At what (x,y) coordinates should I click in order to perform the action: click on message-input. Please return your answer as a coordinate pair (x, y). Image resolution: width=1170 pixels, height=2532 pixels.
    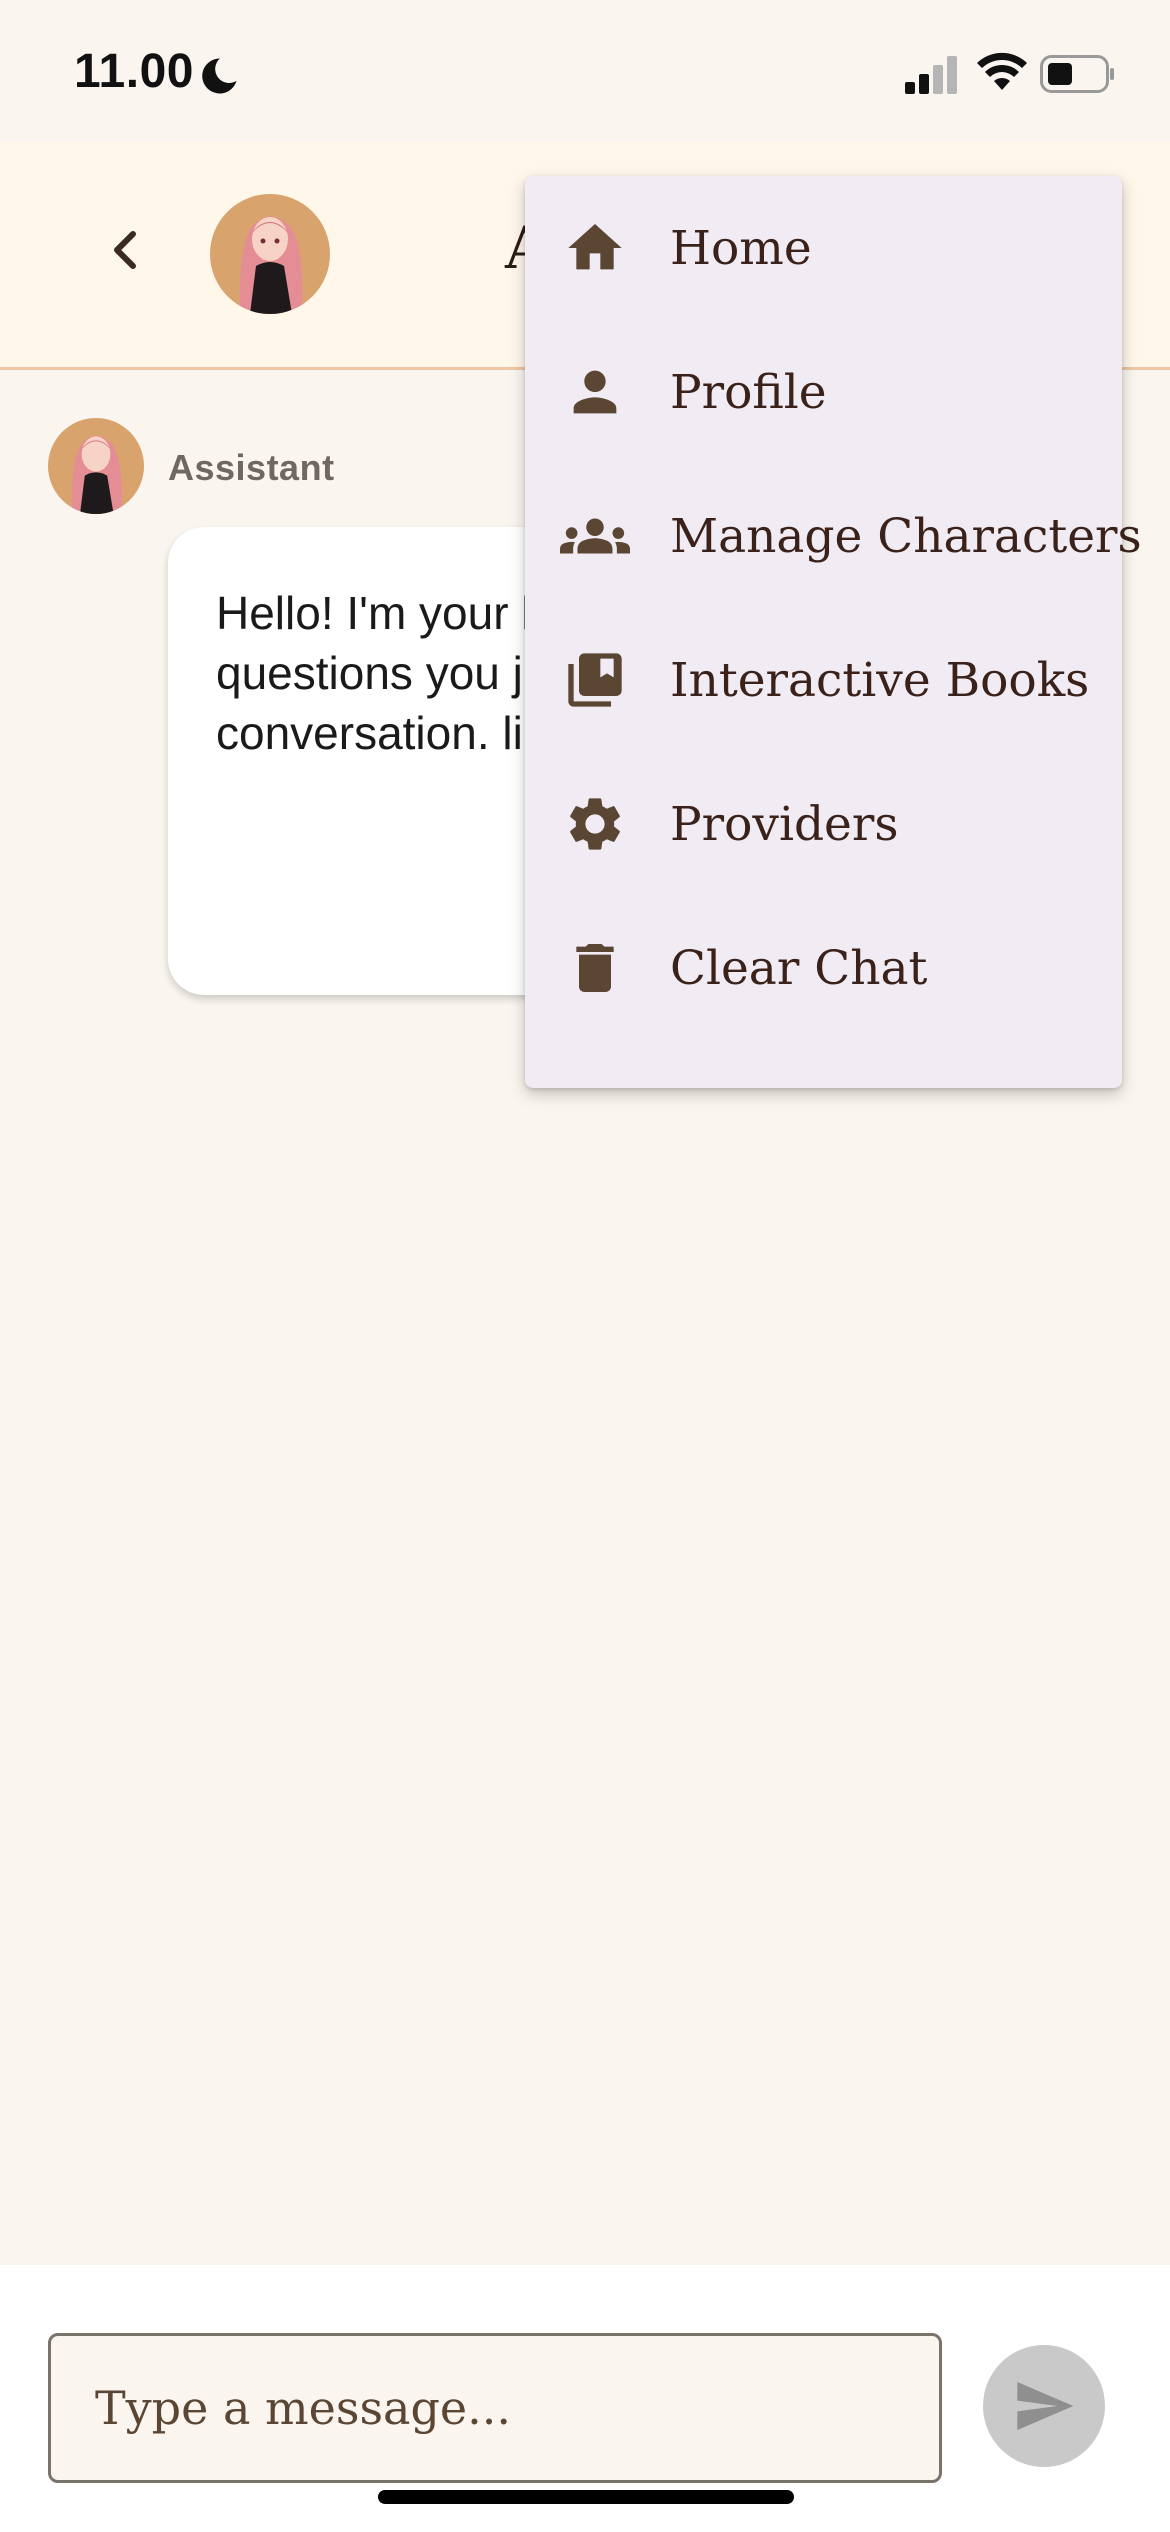
    Looking at the image, I should click on (495, 2408).